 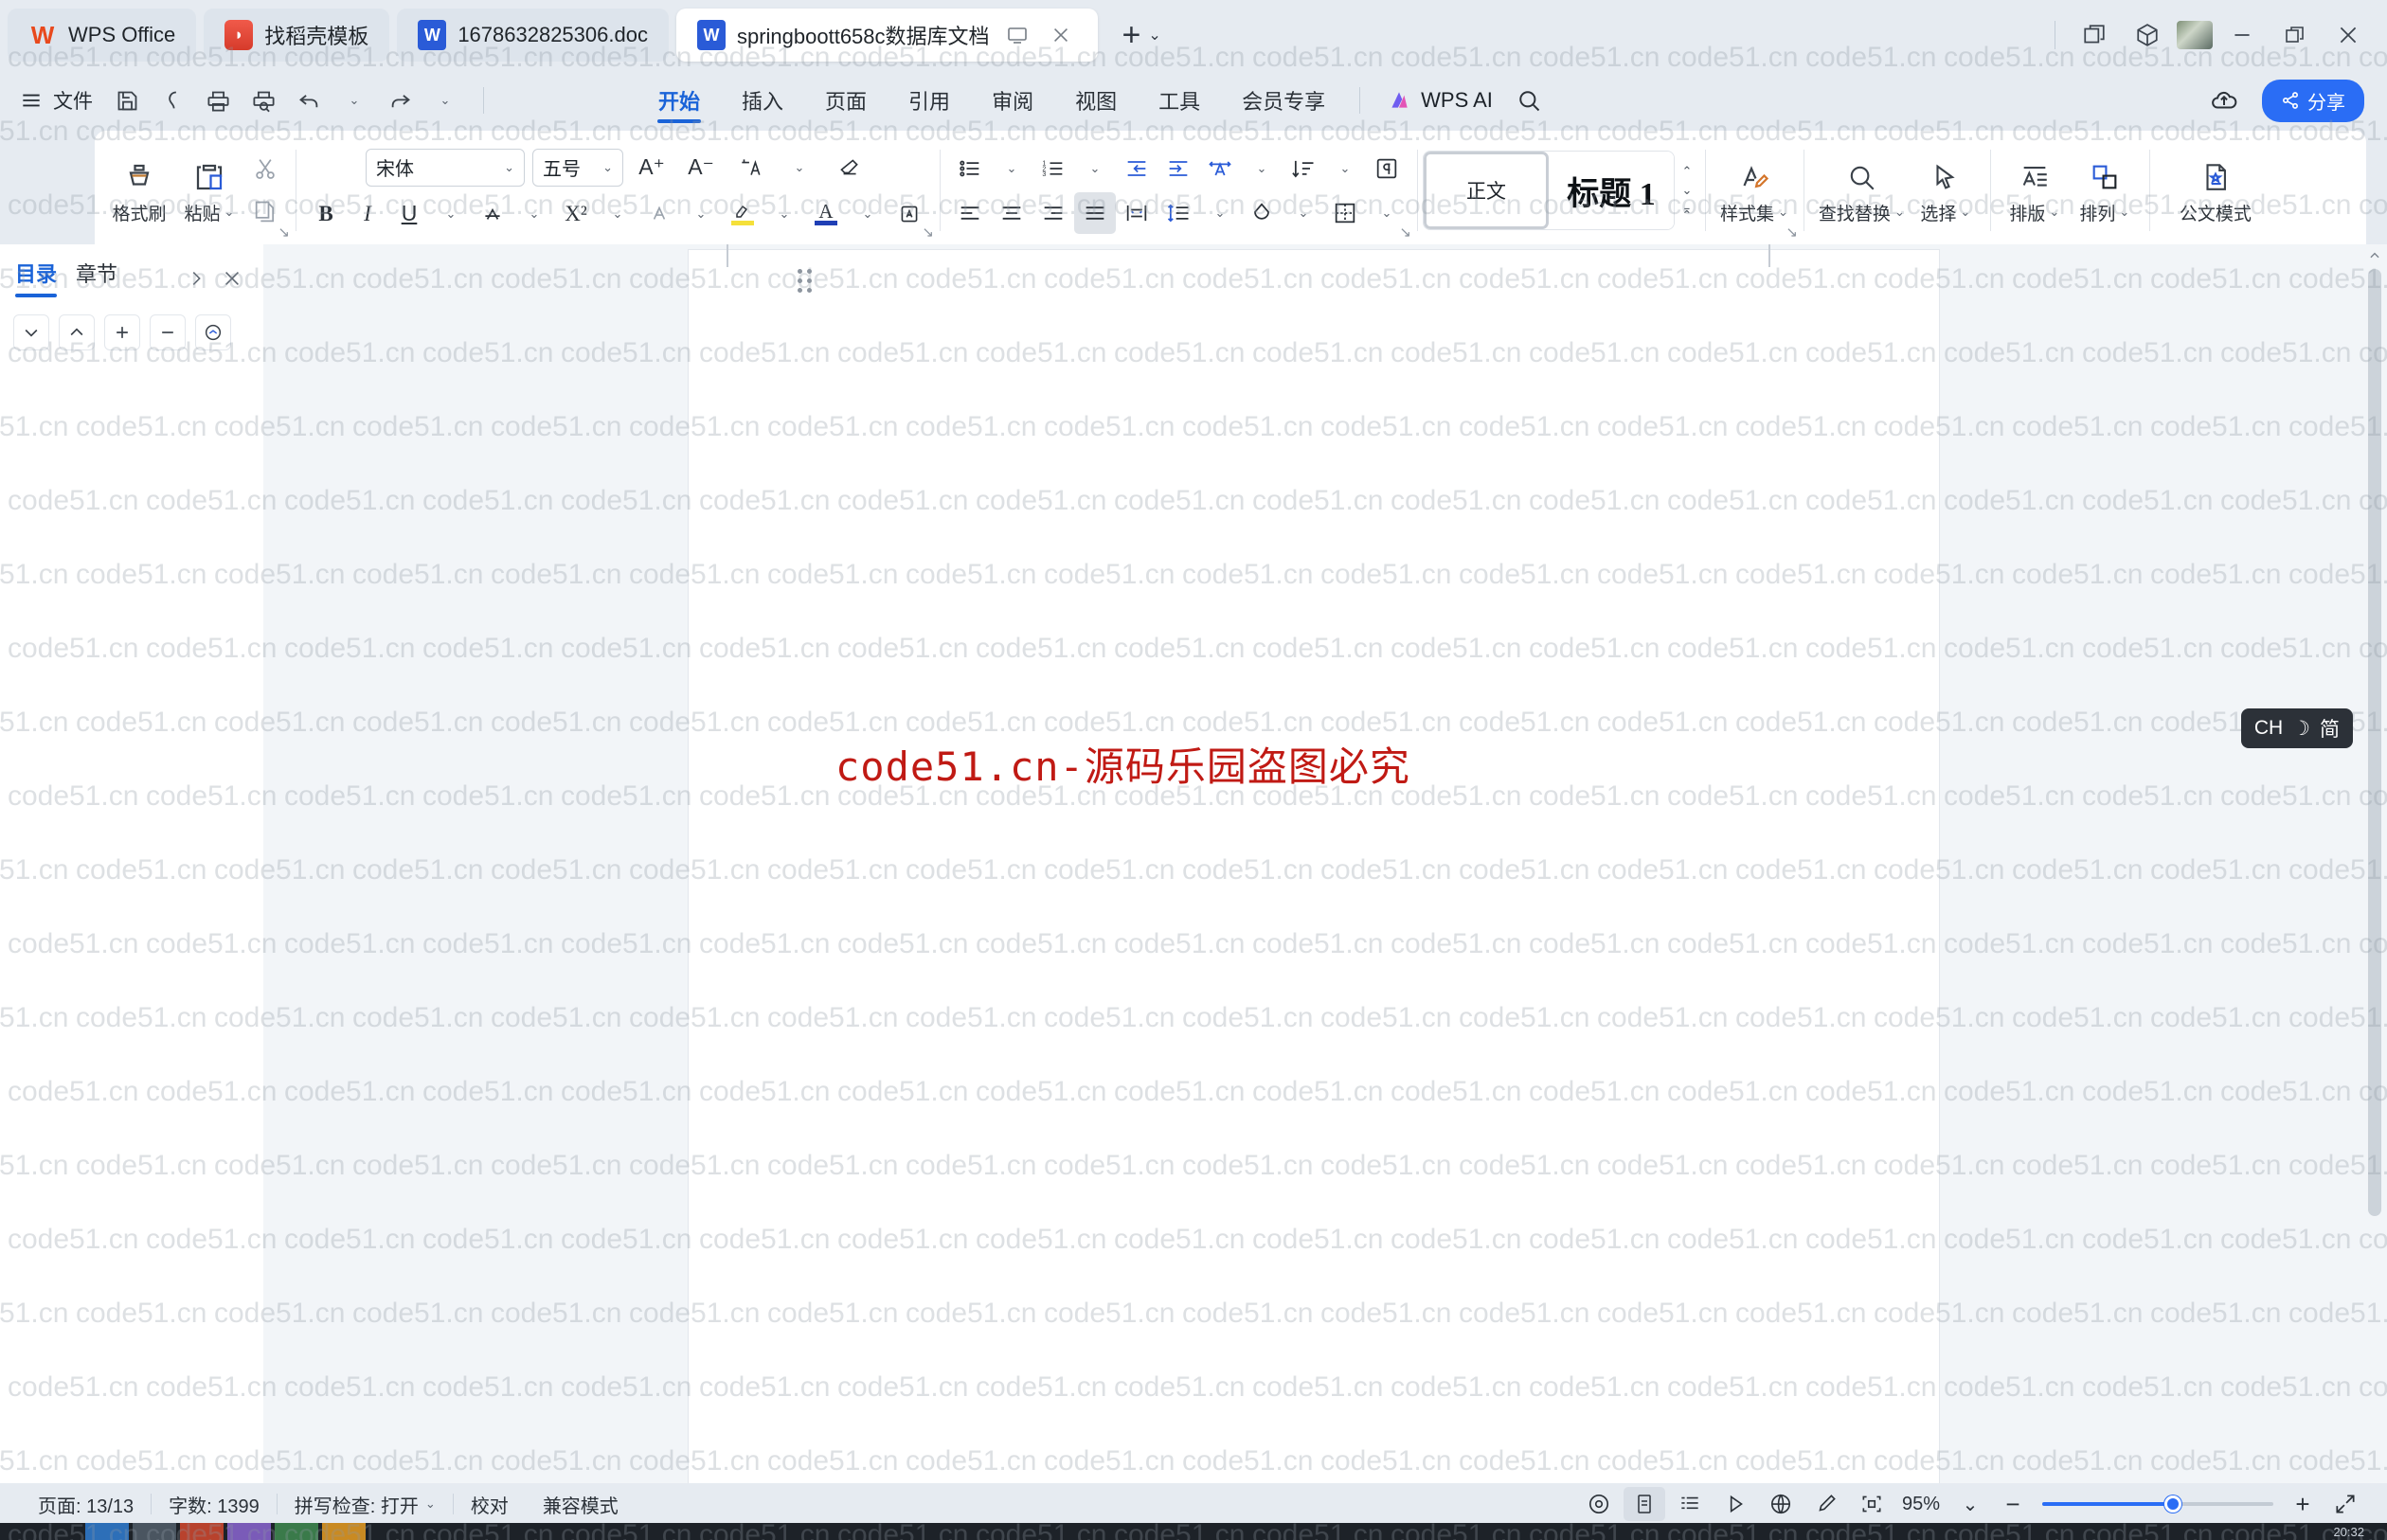 I want to click on scroll-up-arrow, so click(x=2374, y=255).